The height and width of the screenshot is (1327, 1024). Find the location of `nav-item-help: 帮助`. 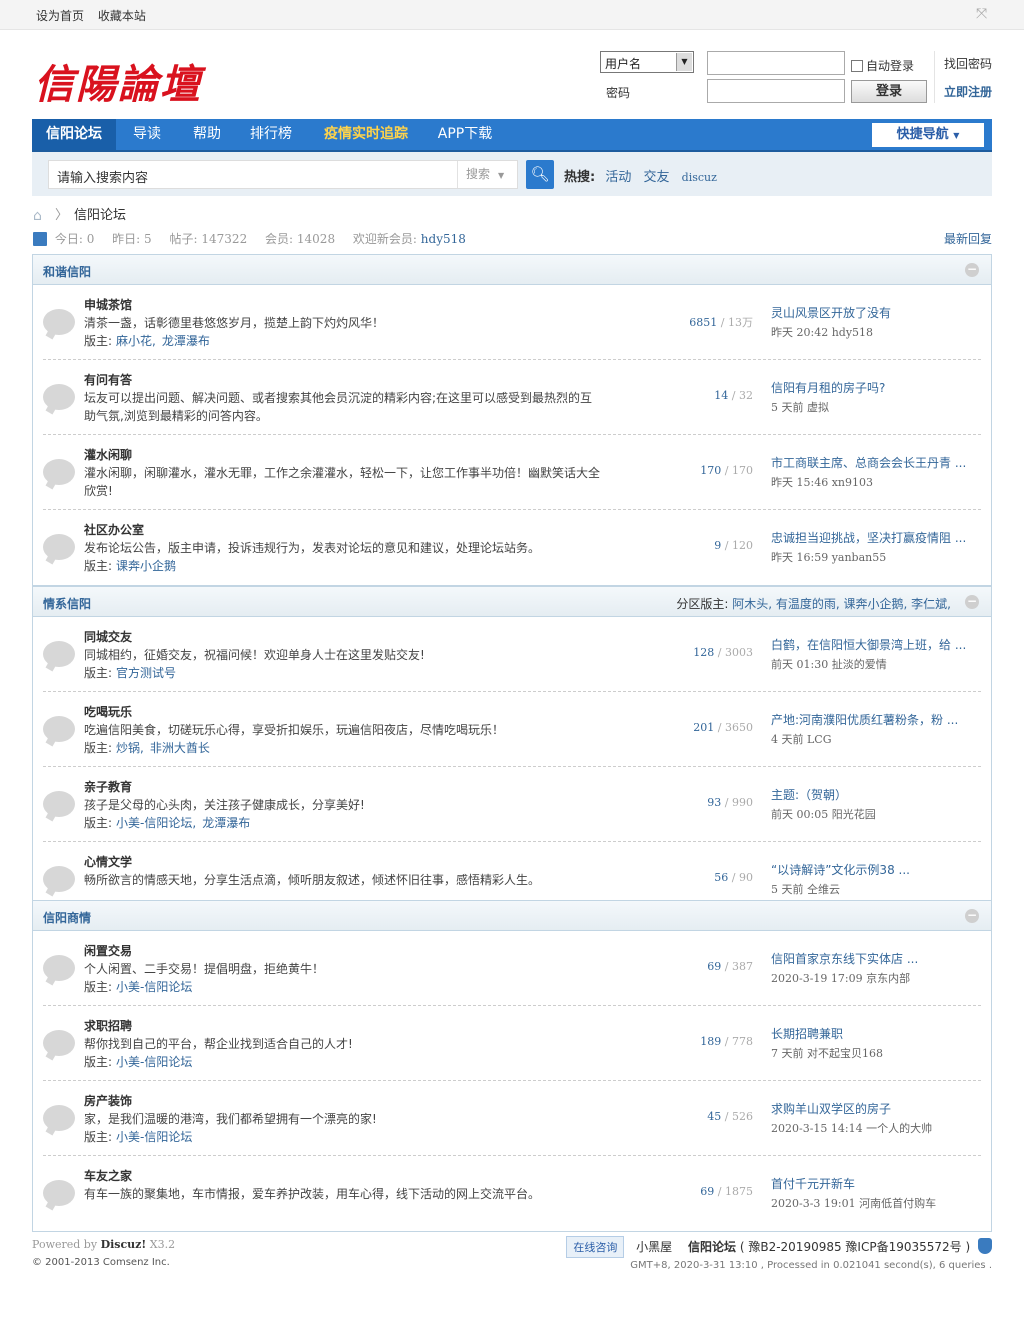

nav-item-help: 帮助 is located at coordinates (207, 134).